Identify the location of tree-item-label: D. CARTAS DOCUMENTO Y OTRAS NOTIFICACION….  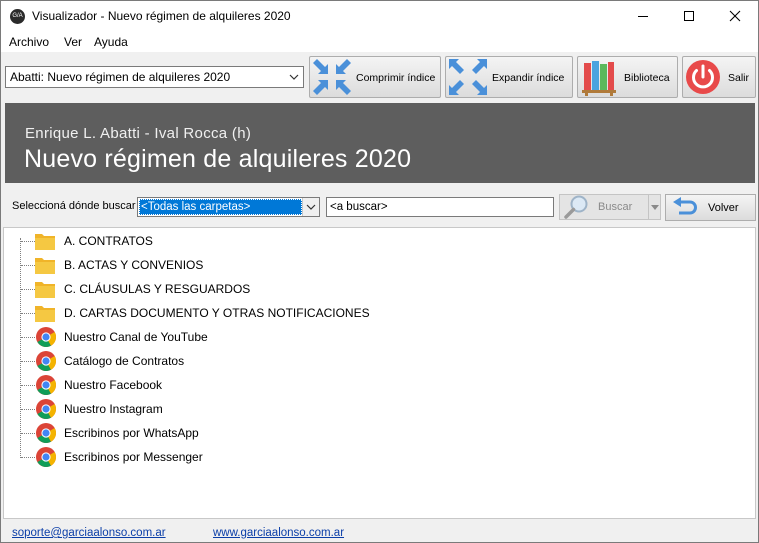
(217, 313).